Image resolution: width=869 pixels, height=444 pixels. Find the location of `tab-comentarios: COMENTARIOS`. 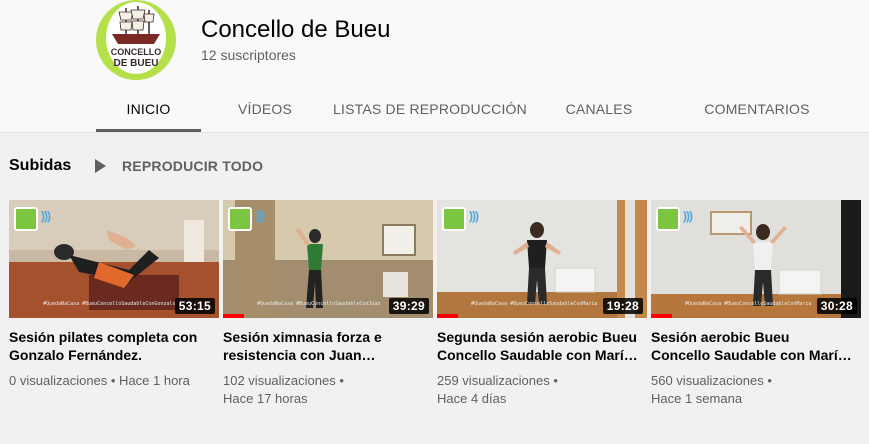

tab-comentarios: COMENTARIOS is located at coordinates (757, 109).